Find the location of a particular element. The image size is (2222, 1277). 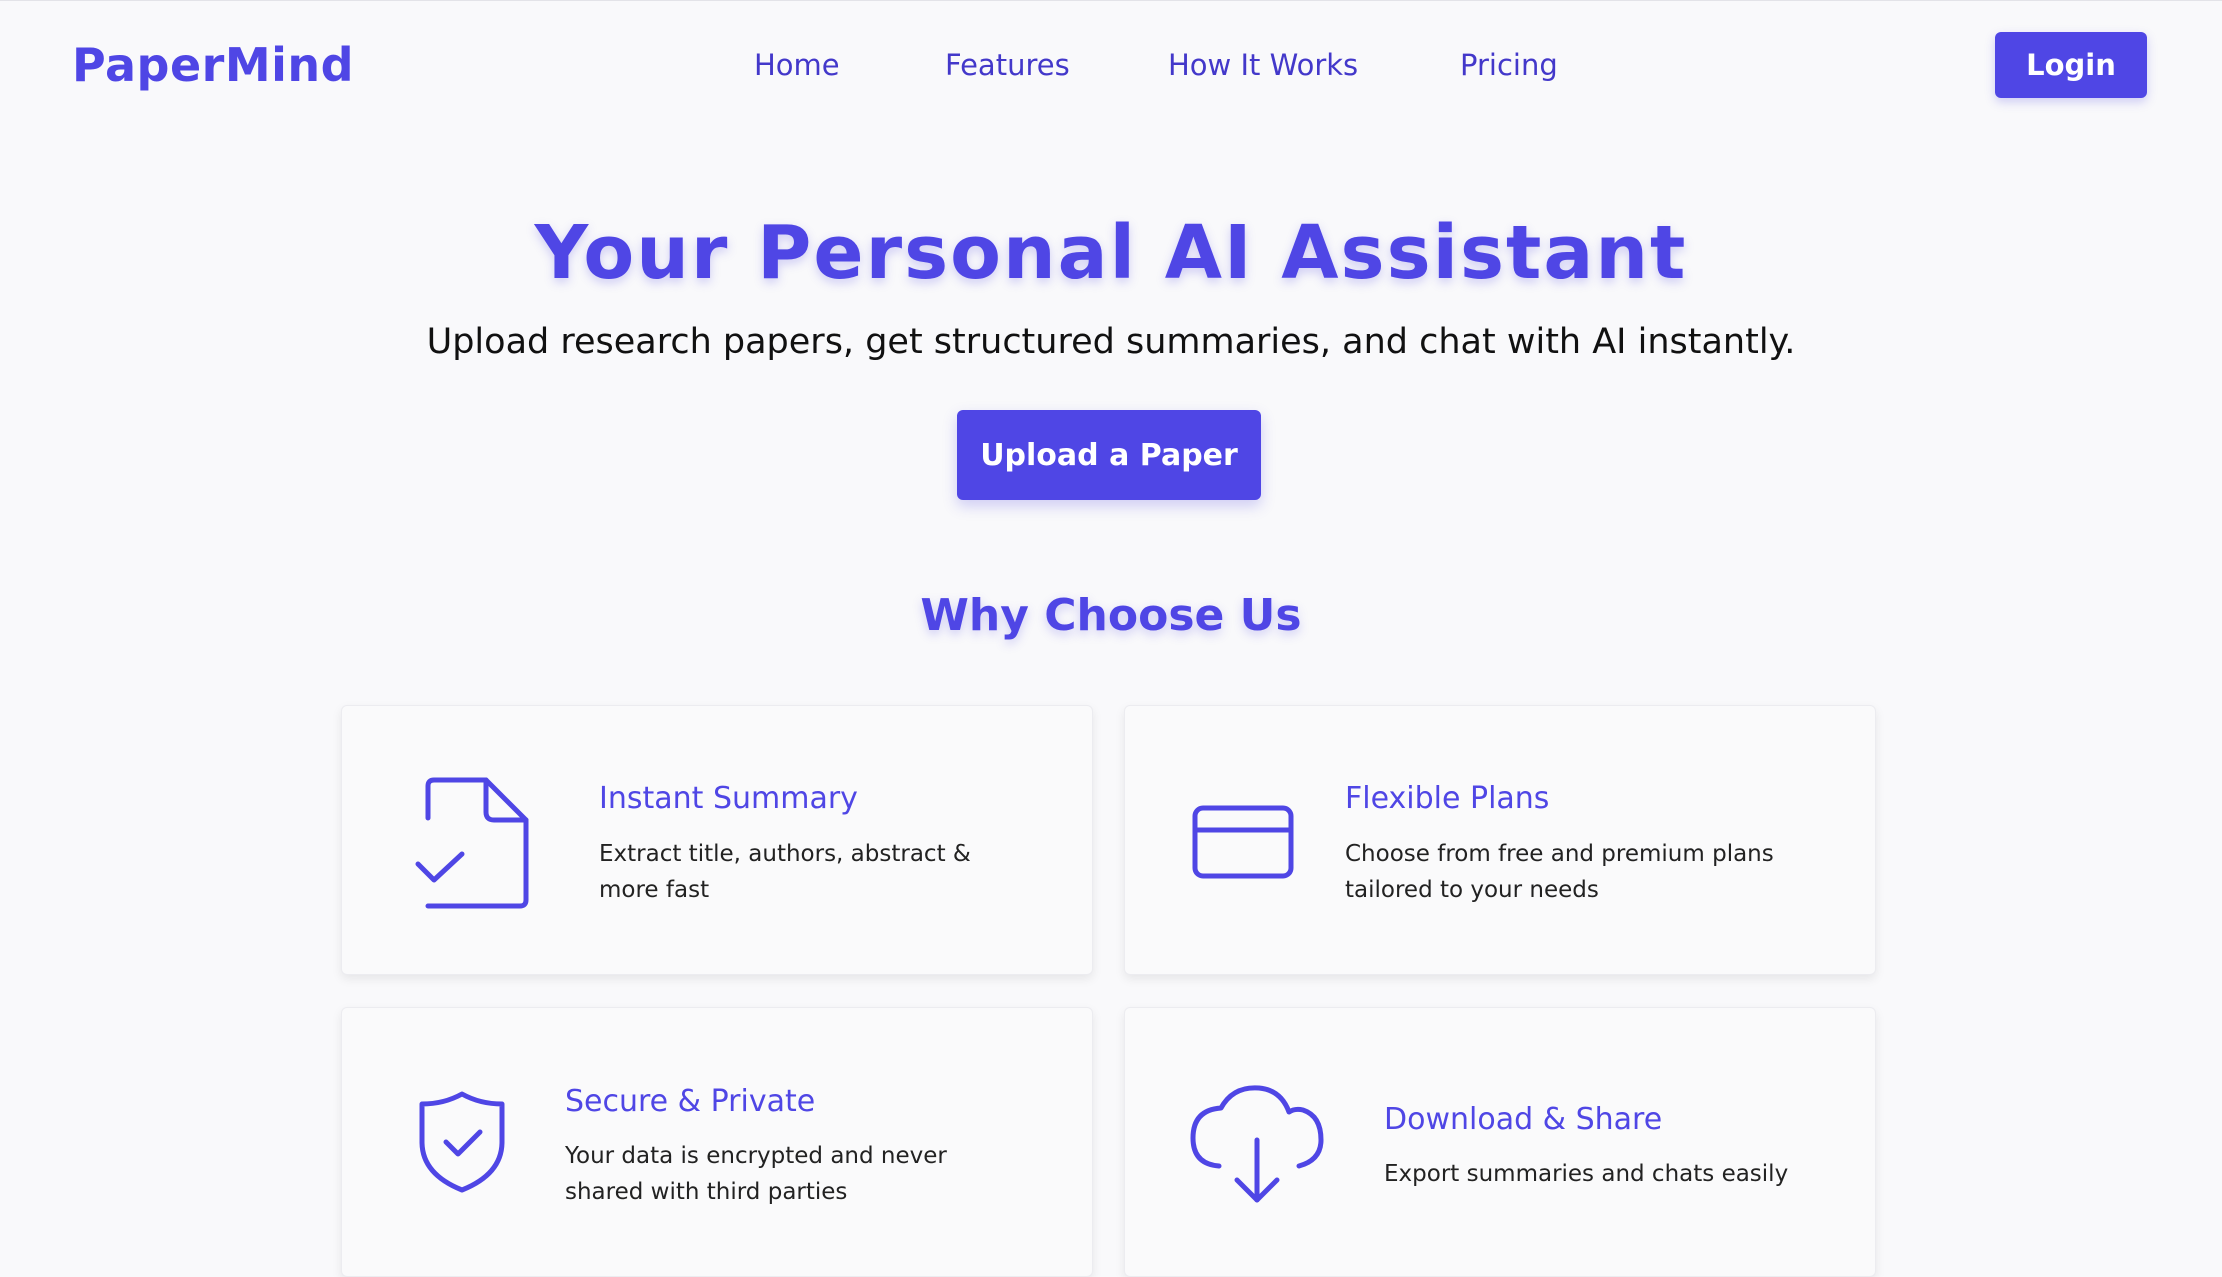

hero-title: Your Personal AI Assistant is located at coordinates (1111, 253).